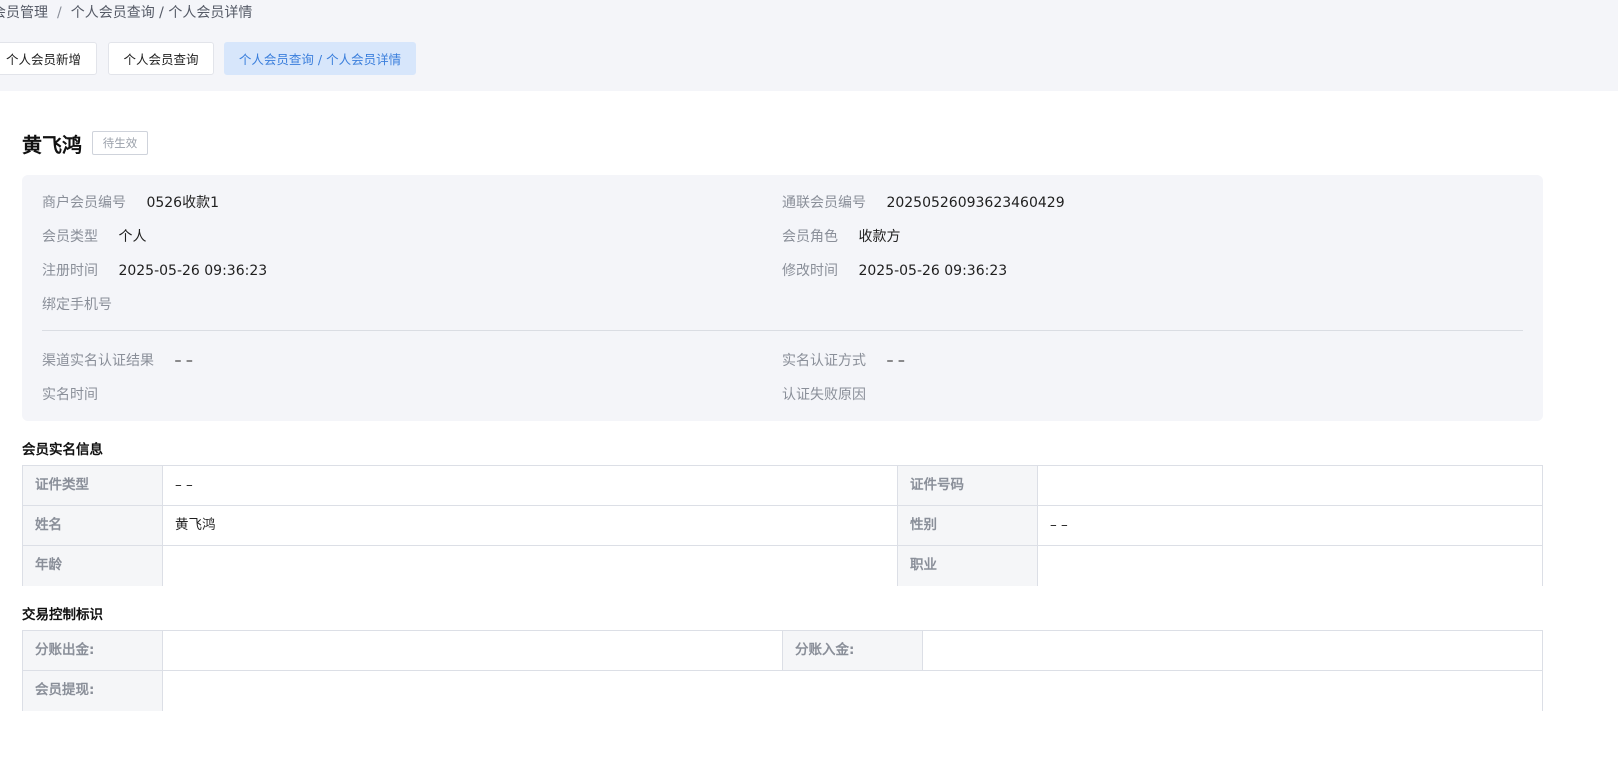 This screenshot has height=764, width=1618. What do you see at coordinates (130, 202) in the screenshot?
I see `field-merchant-member-no: 商户会员编号 0526收款1` at bounding box center [130, 202].